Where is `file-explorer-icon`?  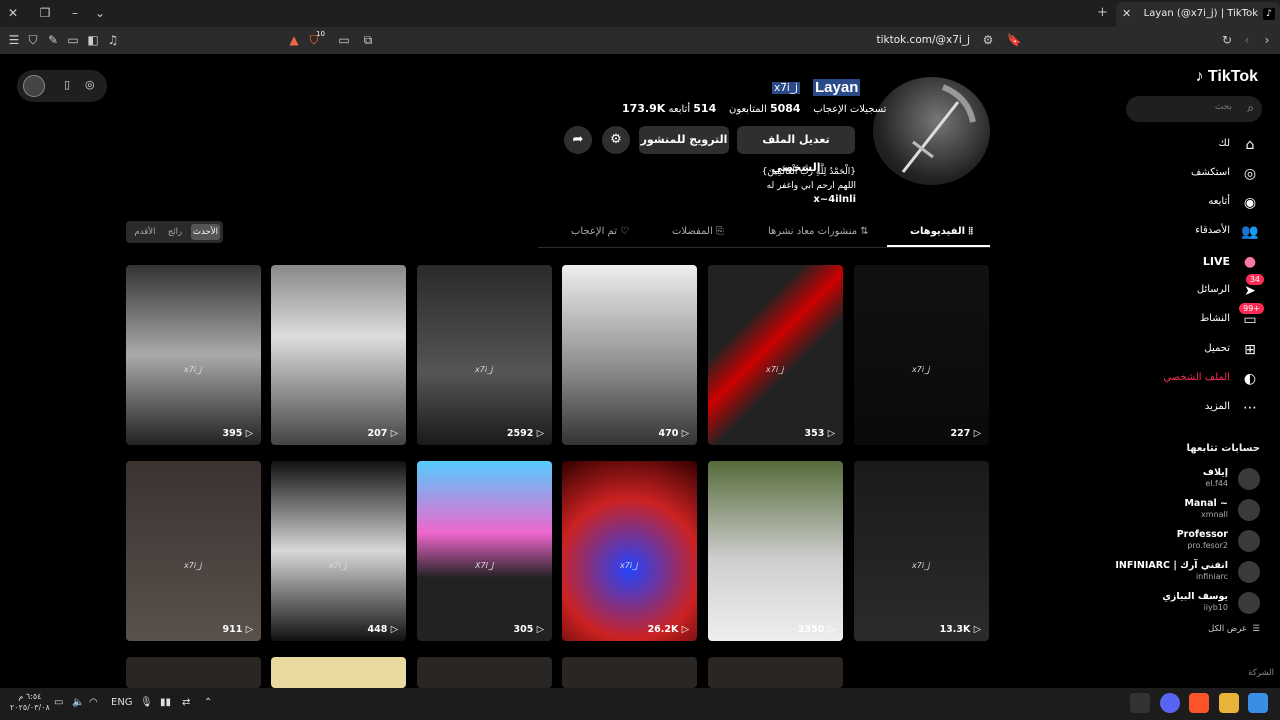 file-explorer-icon is located at coordinates (1229, 703).